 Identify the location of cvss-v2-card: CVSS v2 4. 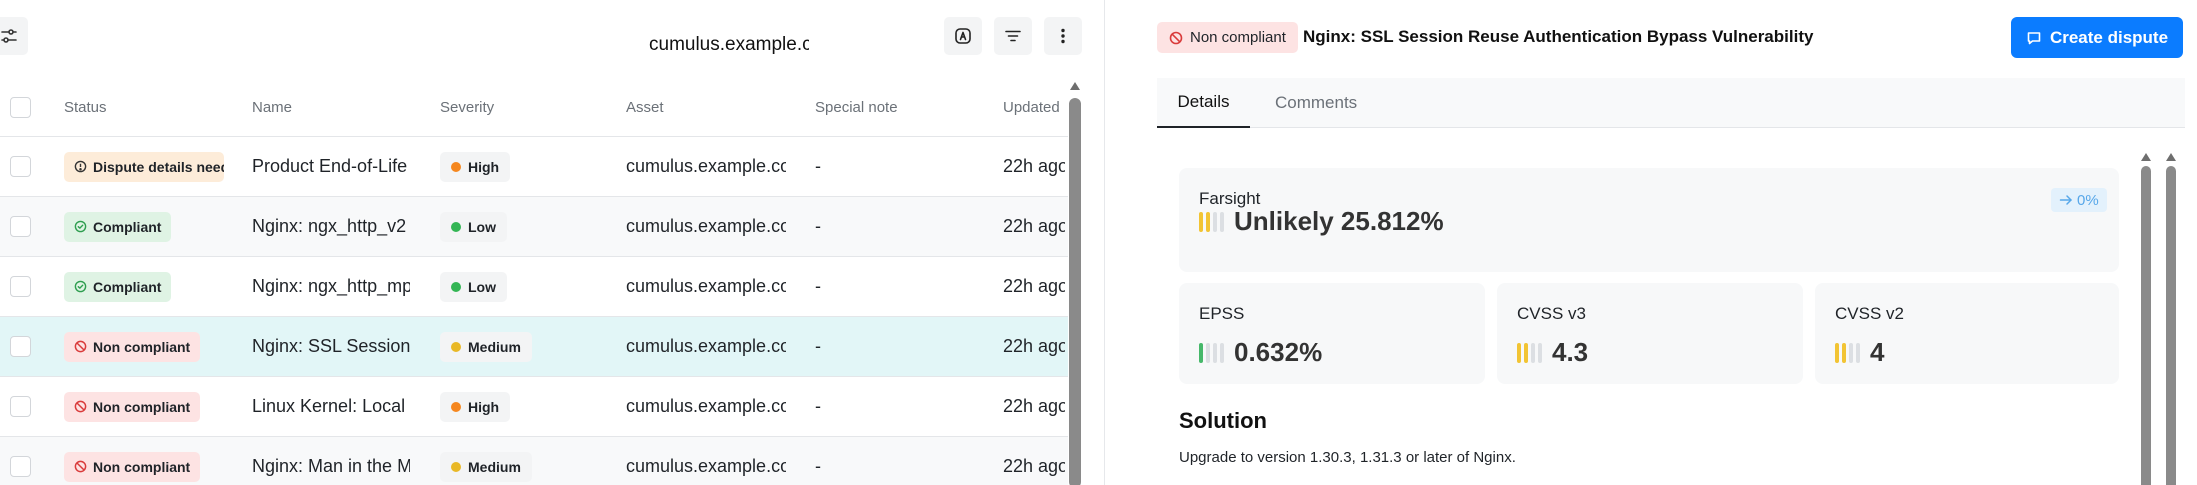
(1967, 333).